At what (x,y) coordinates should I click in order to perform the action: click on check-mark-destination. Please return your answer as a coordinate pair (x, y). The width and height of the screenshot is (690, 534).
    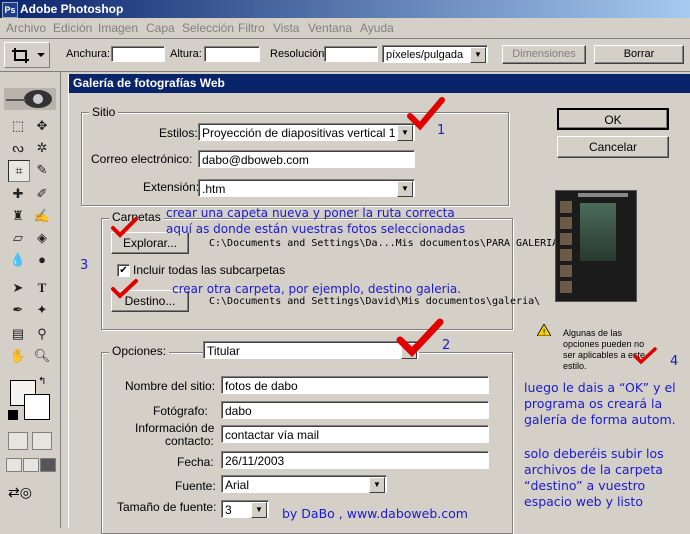
    Looking at the image, I should click on (124, 289).